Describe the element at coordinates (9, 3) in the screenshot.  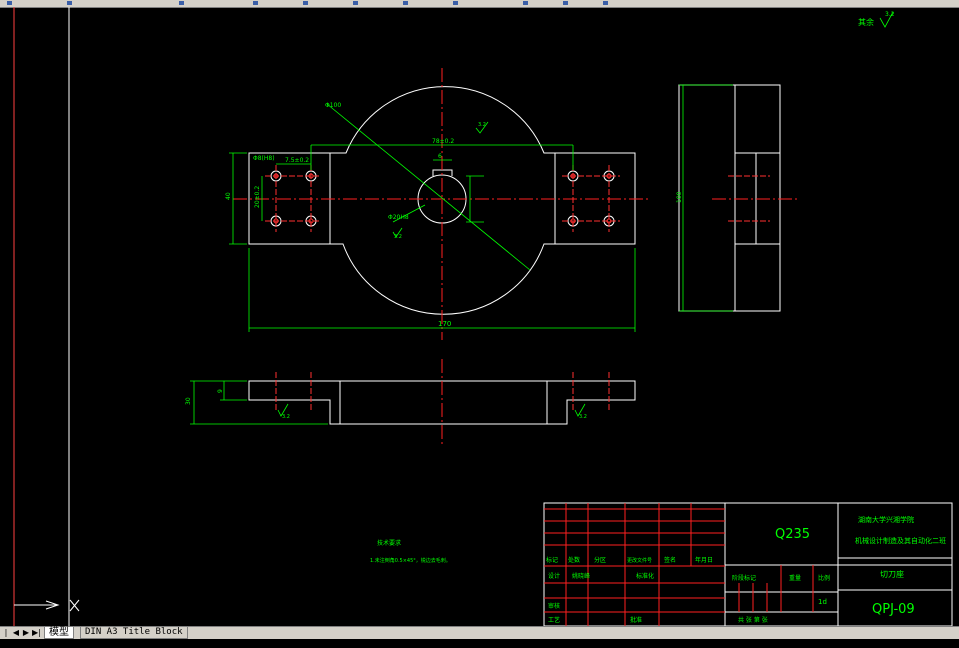
I see `open-file-icon` at that location.